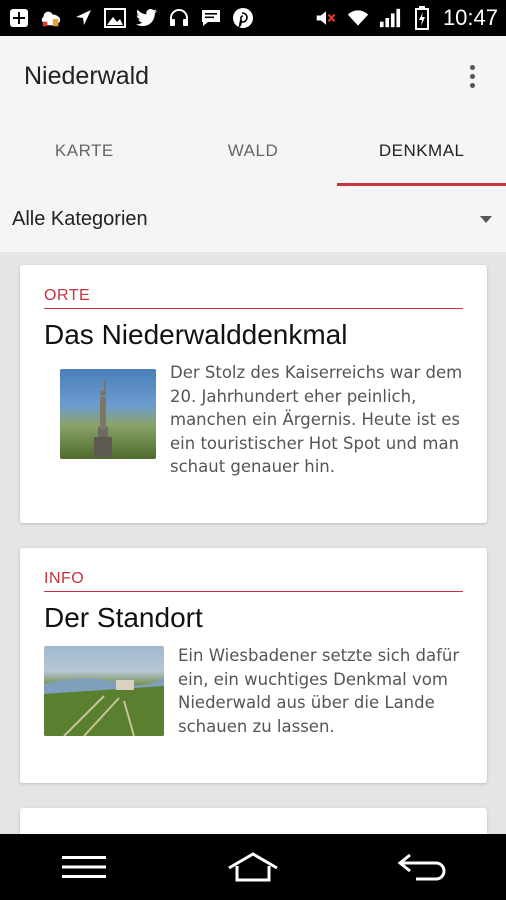 The width and height of the screenshot is (506, 900). Describe the element at coordinates (103, 419) in the screenshot. I see `statue-image` at that location.